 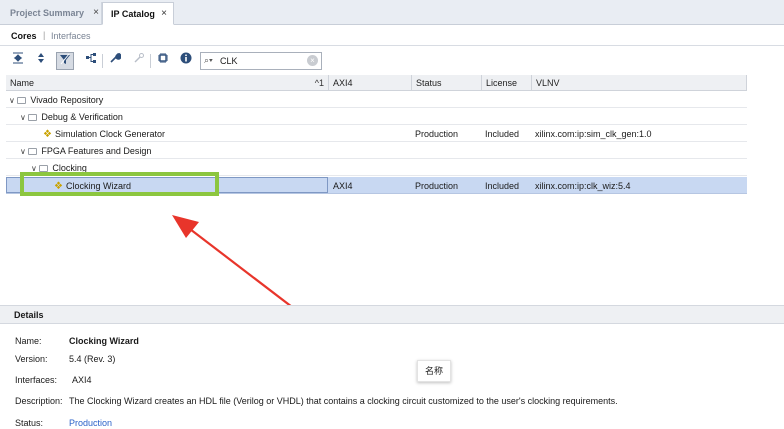 What do you see at coordinates (39, 401) in the screenshot?
I see `details-description-label: Description:` at bounding box center [39, 401].